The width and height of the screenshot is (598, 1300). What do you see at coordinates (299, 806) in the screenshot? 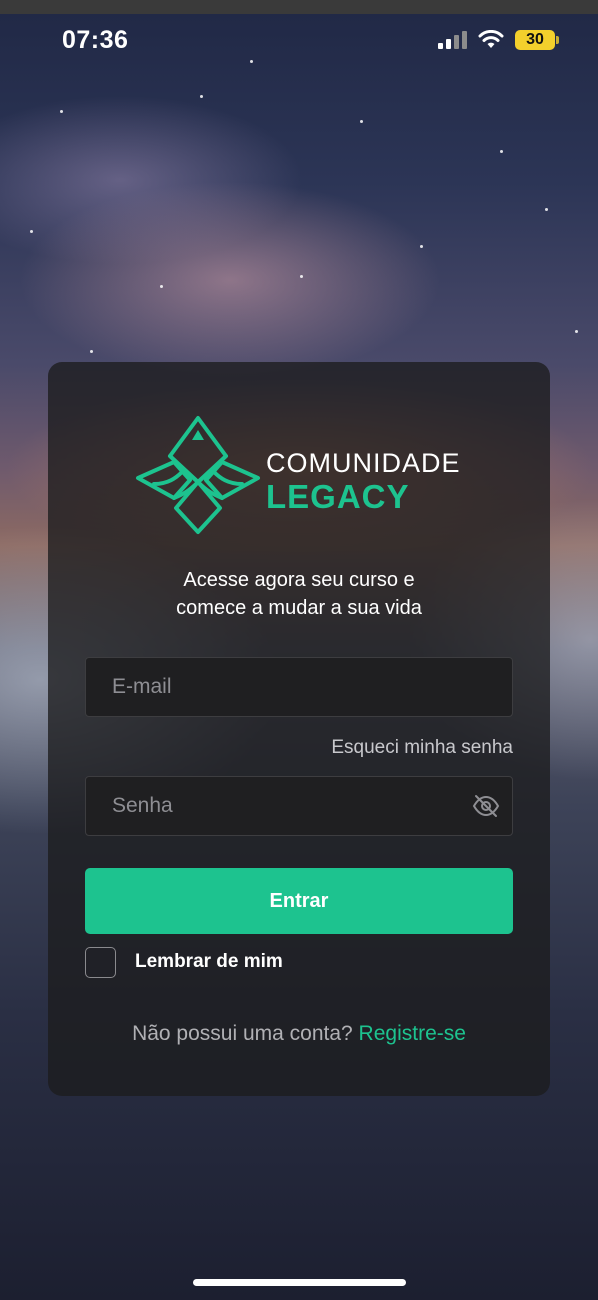
I see `password-input` at bounding box center [299, 806].